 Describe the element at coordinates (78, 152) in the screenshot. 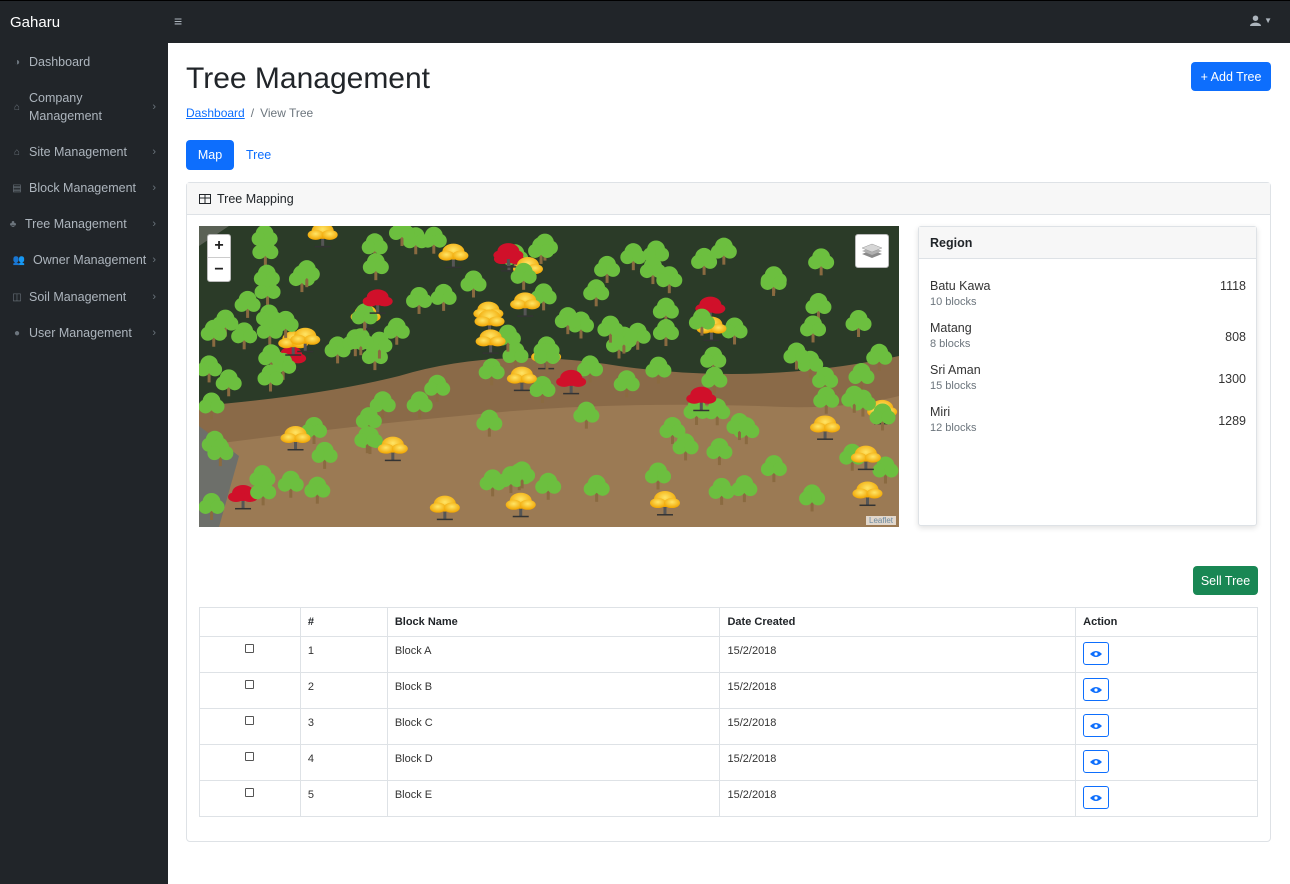

I see `sidebar-item-label: Site Management` at that location.